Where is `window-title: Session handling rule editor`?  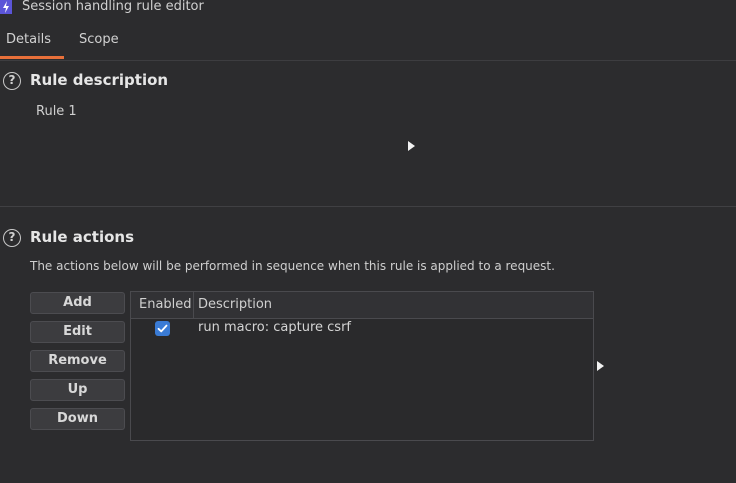
window-title: Session handling rule editor is located at coordinates (113, 7).